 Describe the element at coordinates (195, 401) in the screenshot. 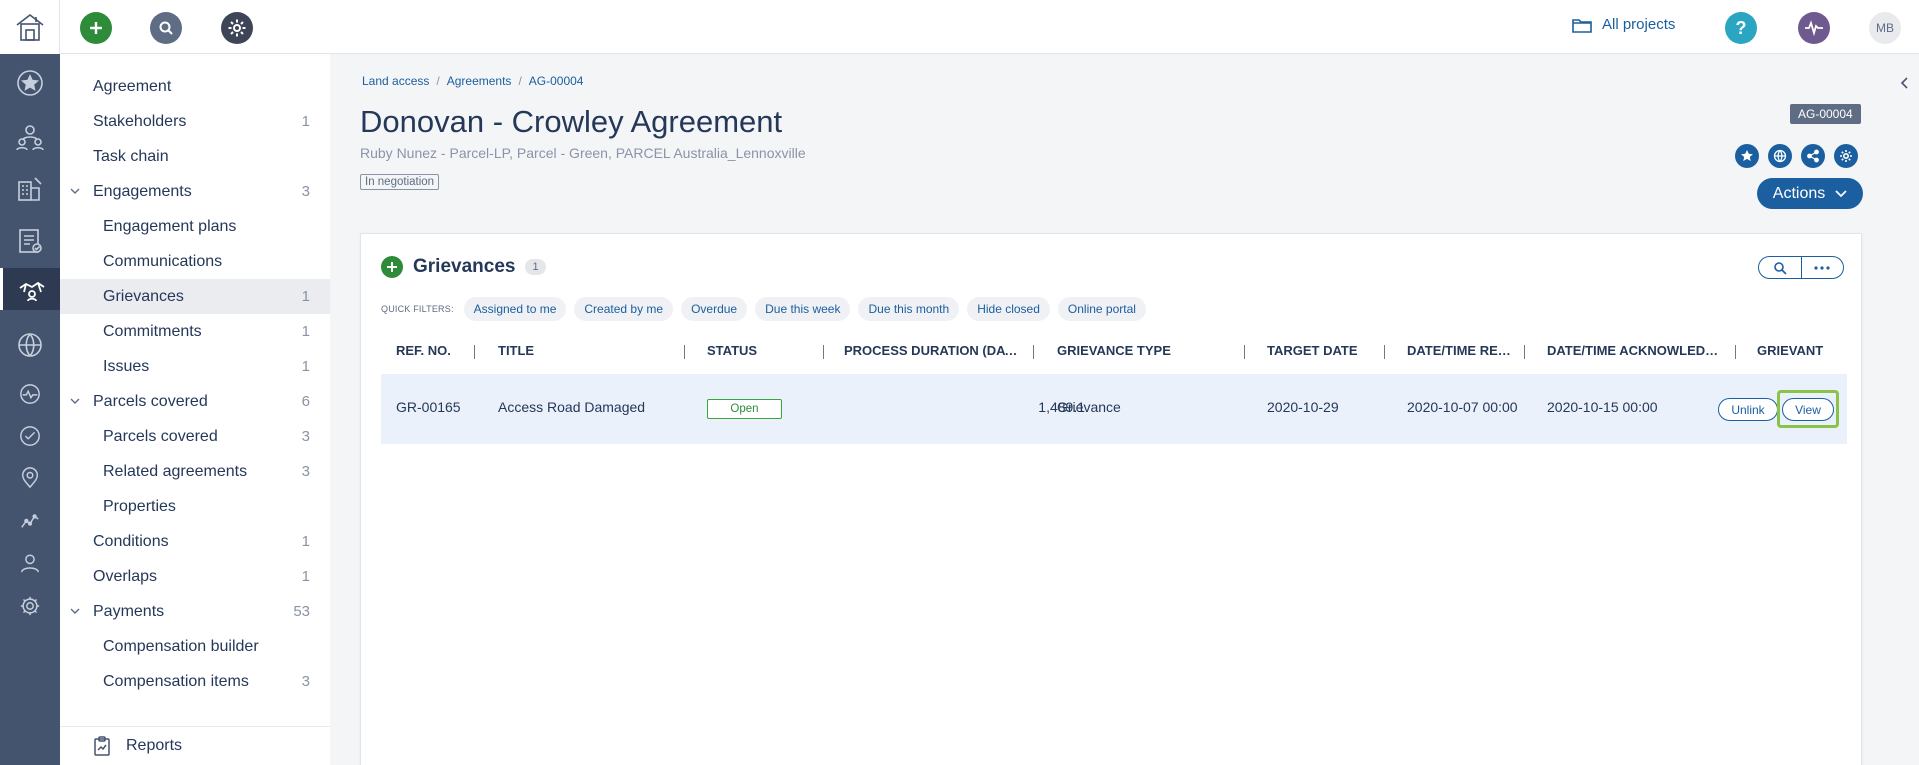

I see `nav-parcels-covered-group: Parcels covered 6` at that location.